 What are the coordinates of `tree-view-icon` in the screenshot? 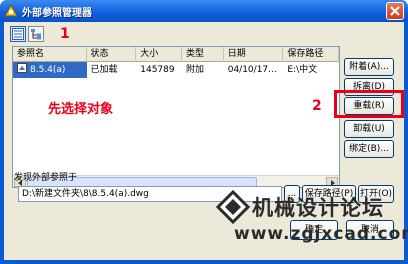 It's located at (36, 34).